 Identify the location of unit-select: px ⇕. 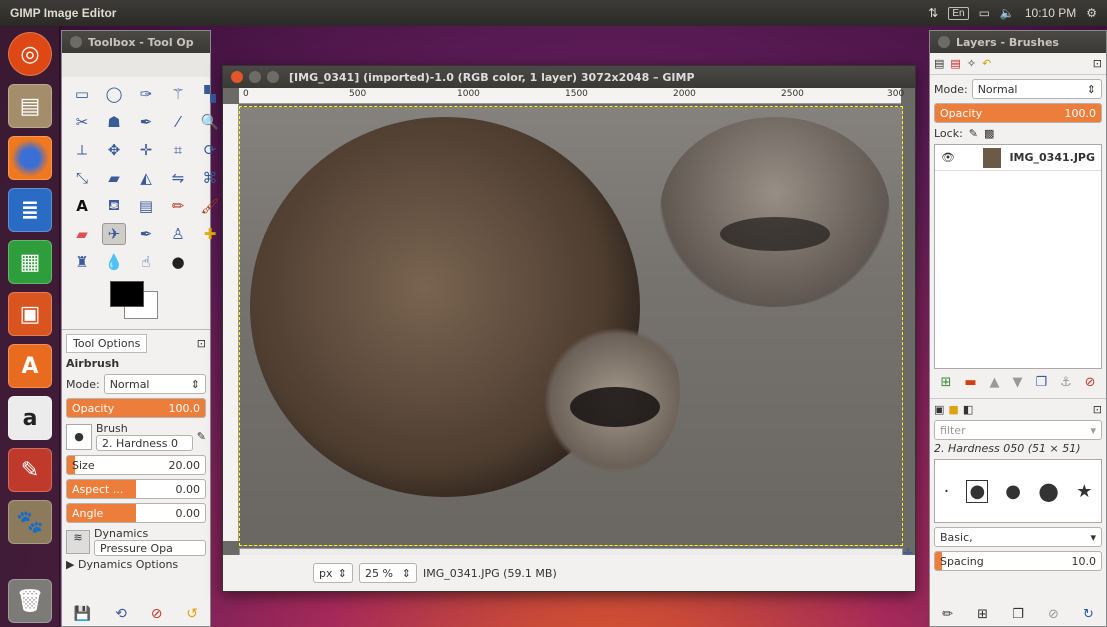
(333, 573).